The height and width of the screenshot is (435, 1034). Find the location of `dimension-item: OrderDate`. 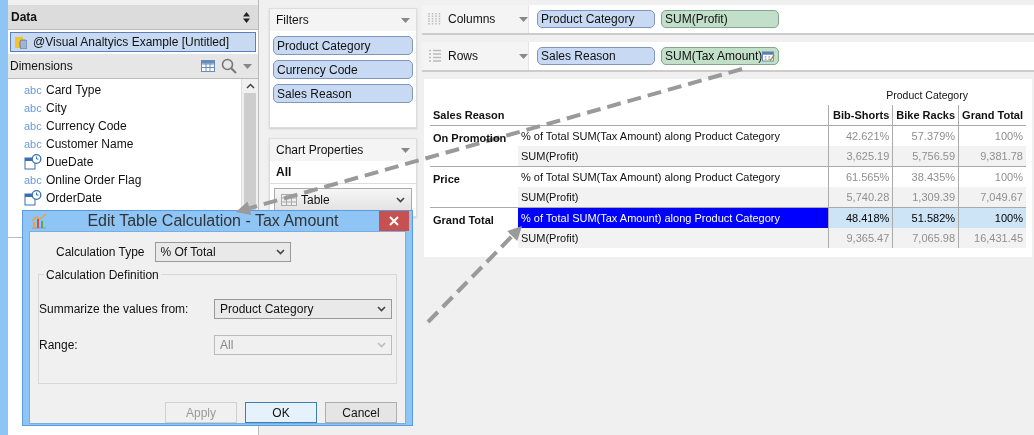

dimension-item: OrderDate is located at coordinates (132, 198).